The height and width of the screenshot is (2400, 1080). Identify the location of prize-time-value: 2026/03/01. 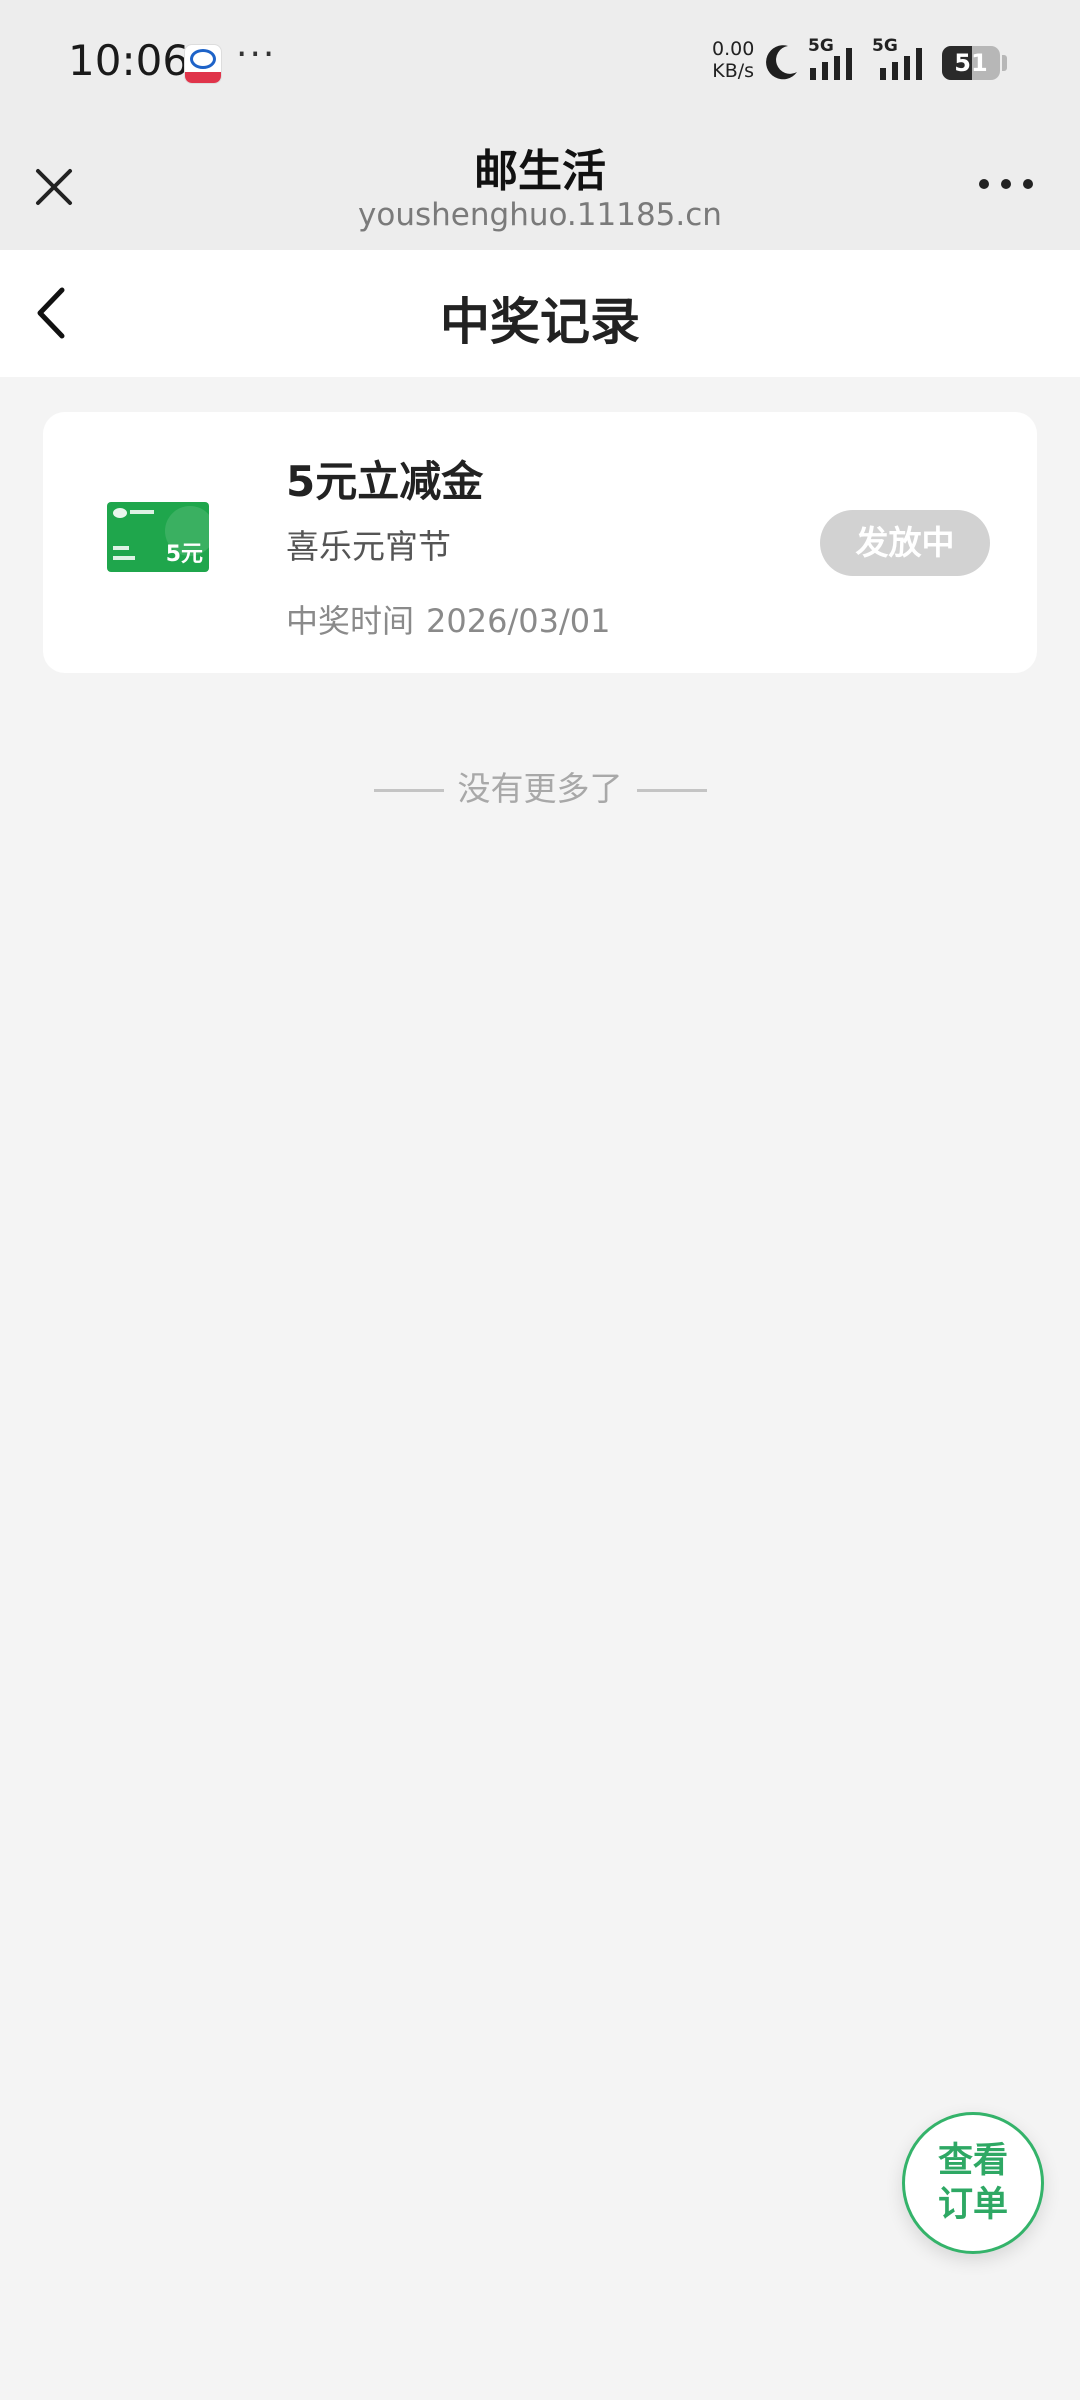
(518, 621).